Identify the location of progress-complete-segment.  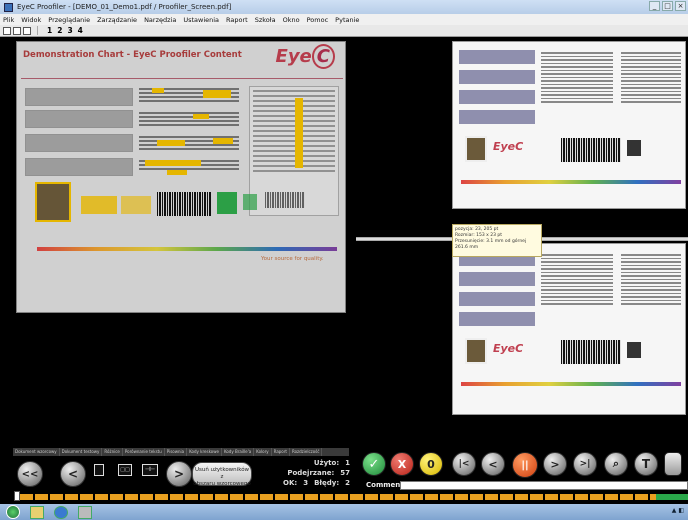
(672, 497).